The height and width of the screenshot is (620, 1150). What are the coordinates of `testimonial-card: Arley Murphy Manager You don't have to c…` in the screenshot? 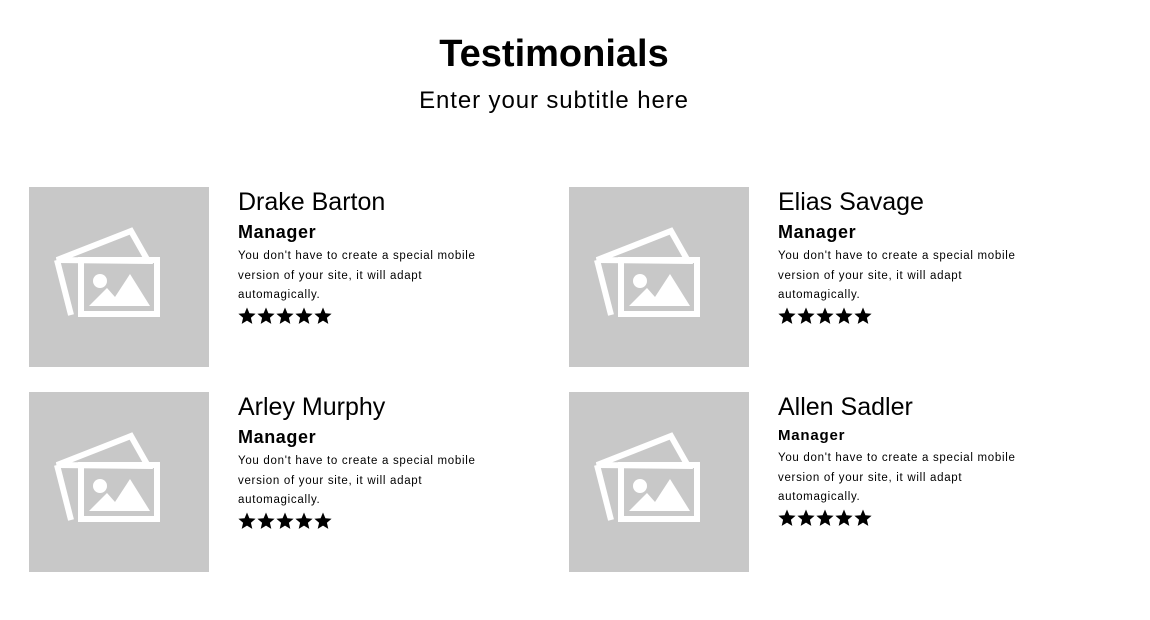 It's located at (269, 482).